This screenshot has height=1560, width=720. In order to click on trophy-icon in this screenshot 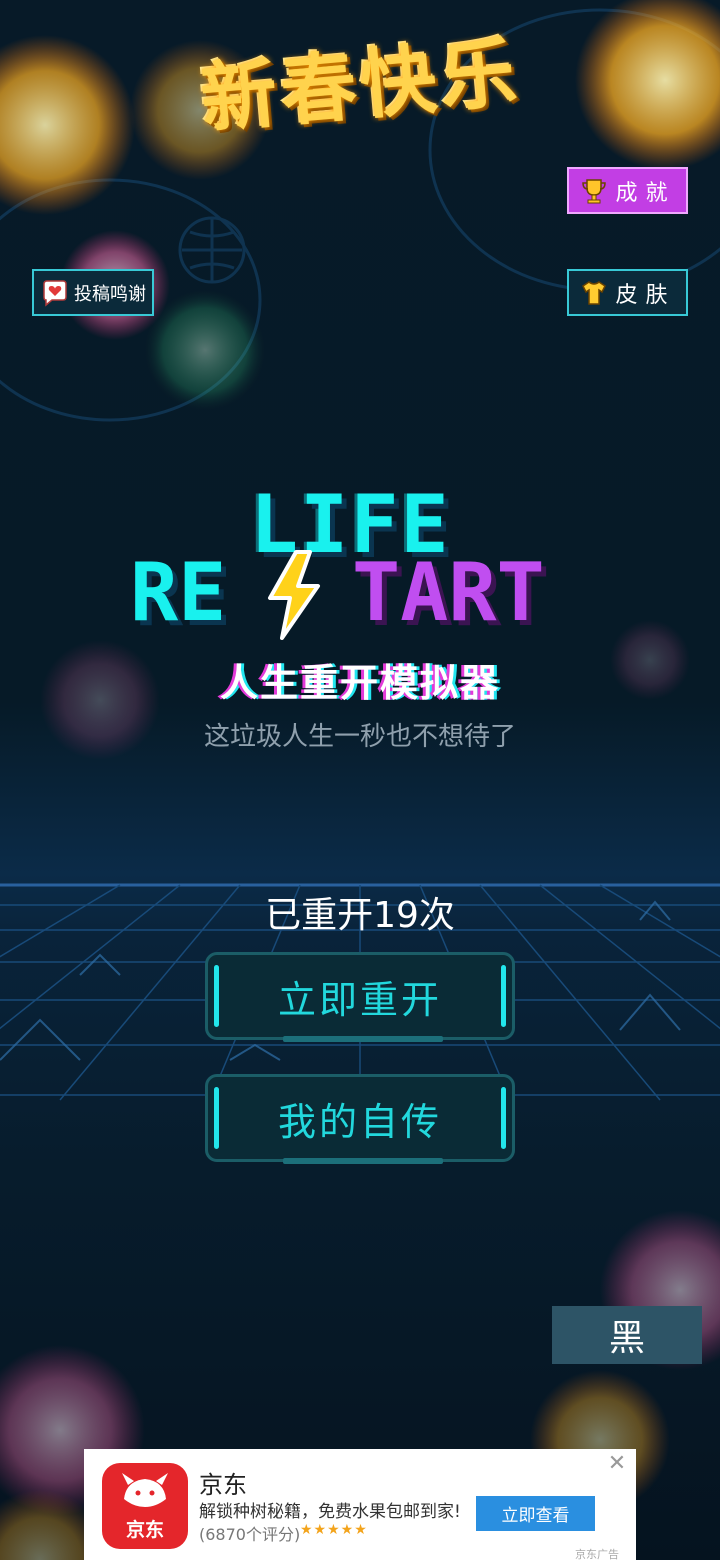, I will do `click(594, 190)`.